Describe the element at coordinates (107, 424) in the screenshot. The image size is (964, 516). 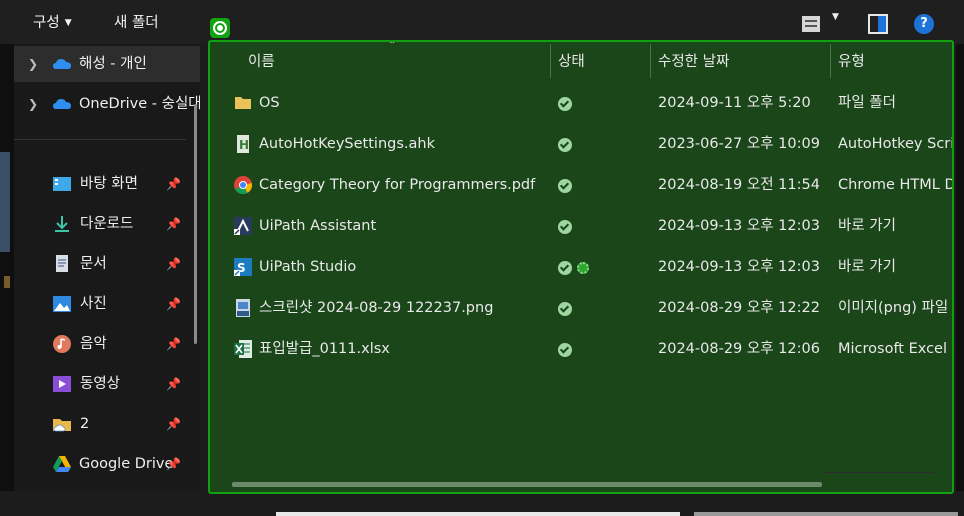
I see `nav-item-folder-2: 2 📌` at that location.